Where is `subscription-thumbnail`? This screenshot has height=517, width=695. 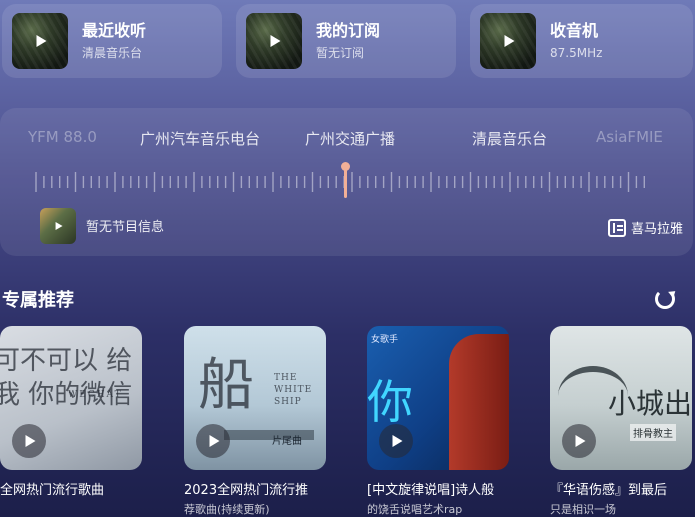
subscription-thumbnail is located at coordinates (274, 41).